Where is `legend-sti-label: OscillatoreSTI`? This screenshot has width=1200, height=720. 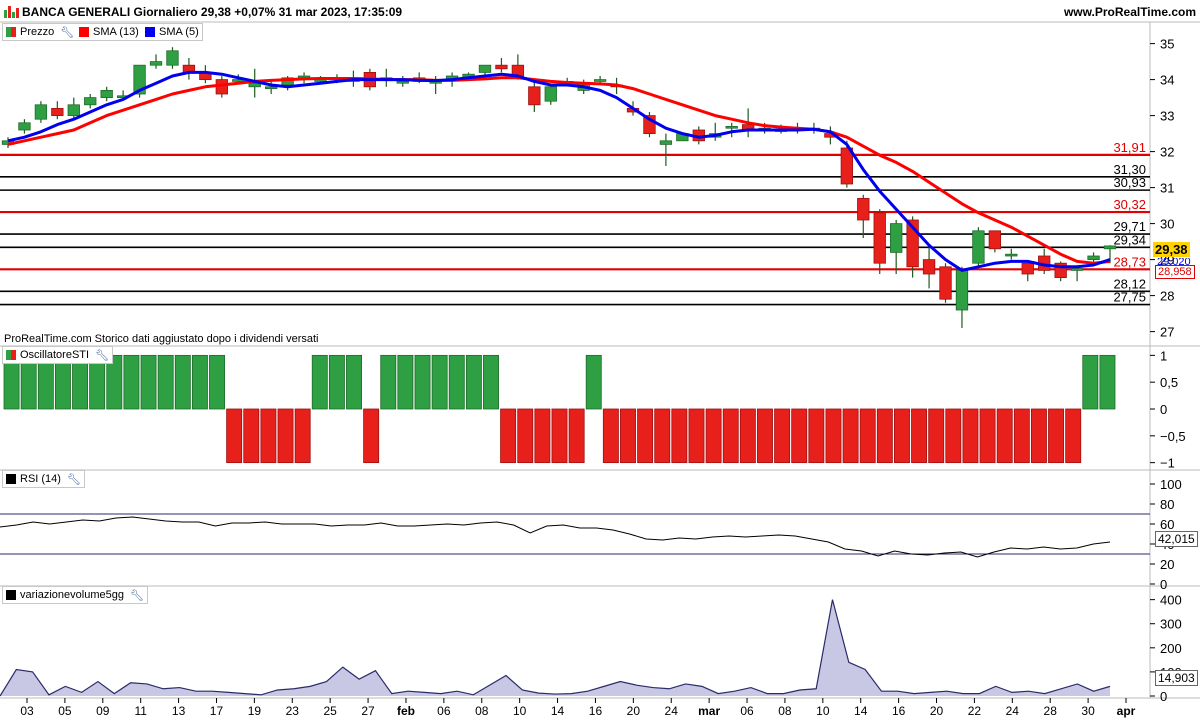
legend-sti-label: OscillatoreSTI is located at coordinates (55, 355).